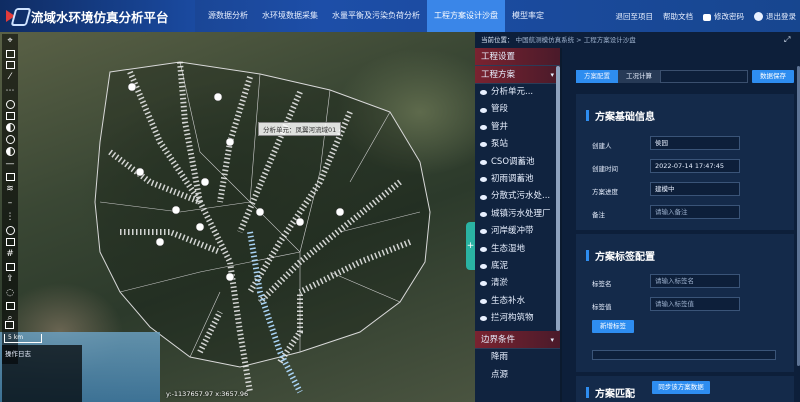 This screenshot has height=402, width=800. Describe the element at coordinates (376, 16) in the screenshot. I see `nav-water-balance-analysis: 水量平衡及污染负荷分析` at that location.